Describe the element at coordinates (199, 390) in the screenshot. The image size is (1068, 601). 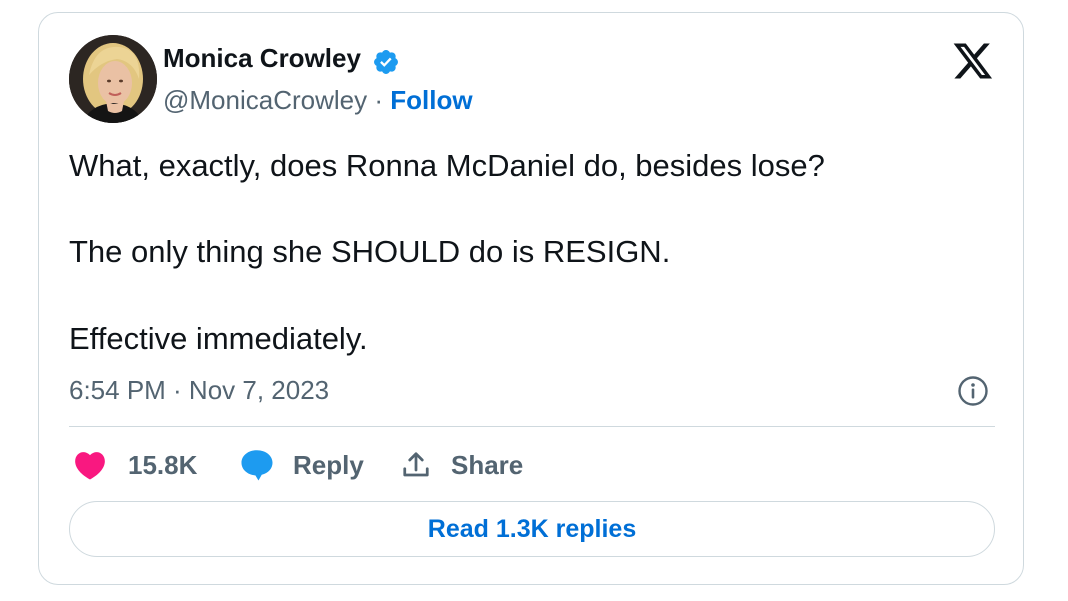
I see `tweet-timestamp: 6:54 PM · Nov 7, 2023` at that location.